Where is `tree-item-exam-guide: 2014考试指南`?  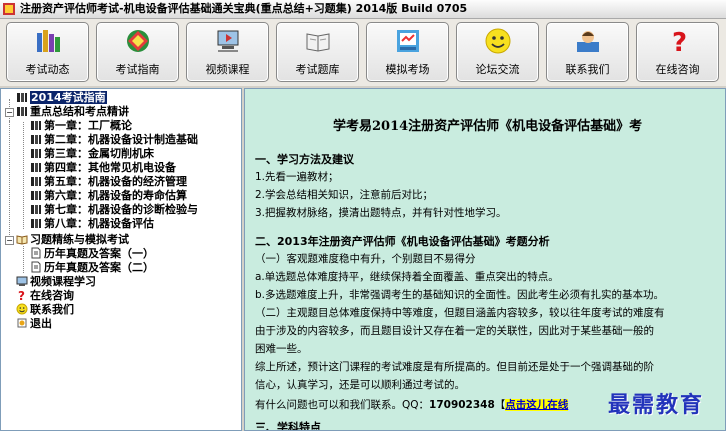
tree-item-exam-guide: 2014考试指南 is located at coordinates (61, 98).